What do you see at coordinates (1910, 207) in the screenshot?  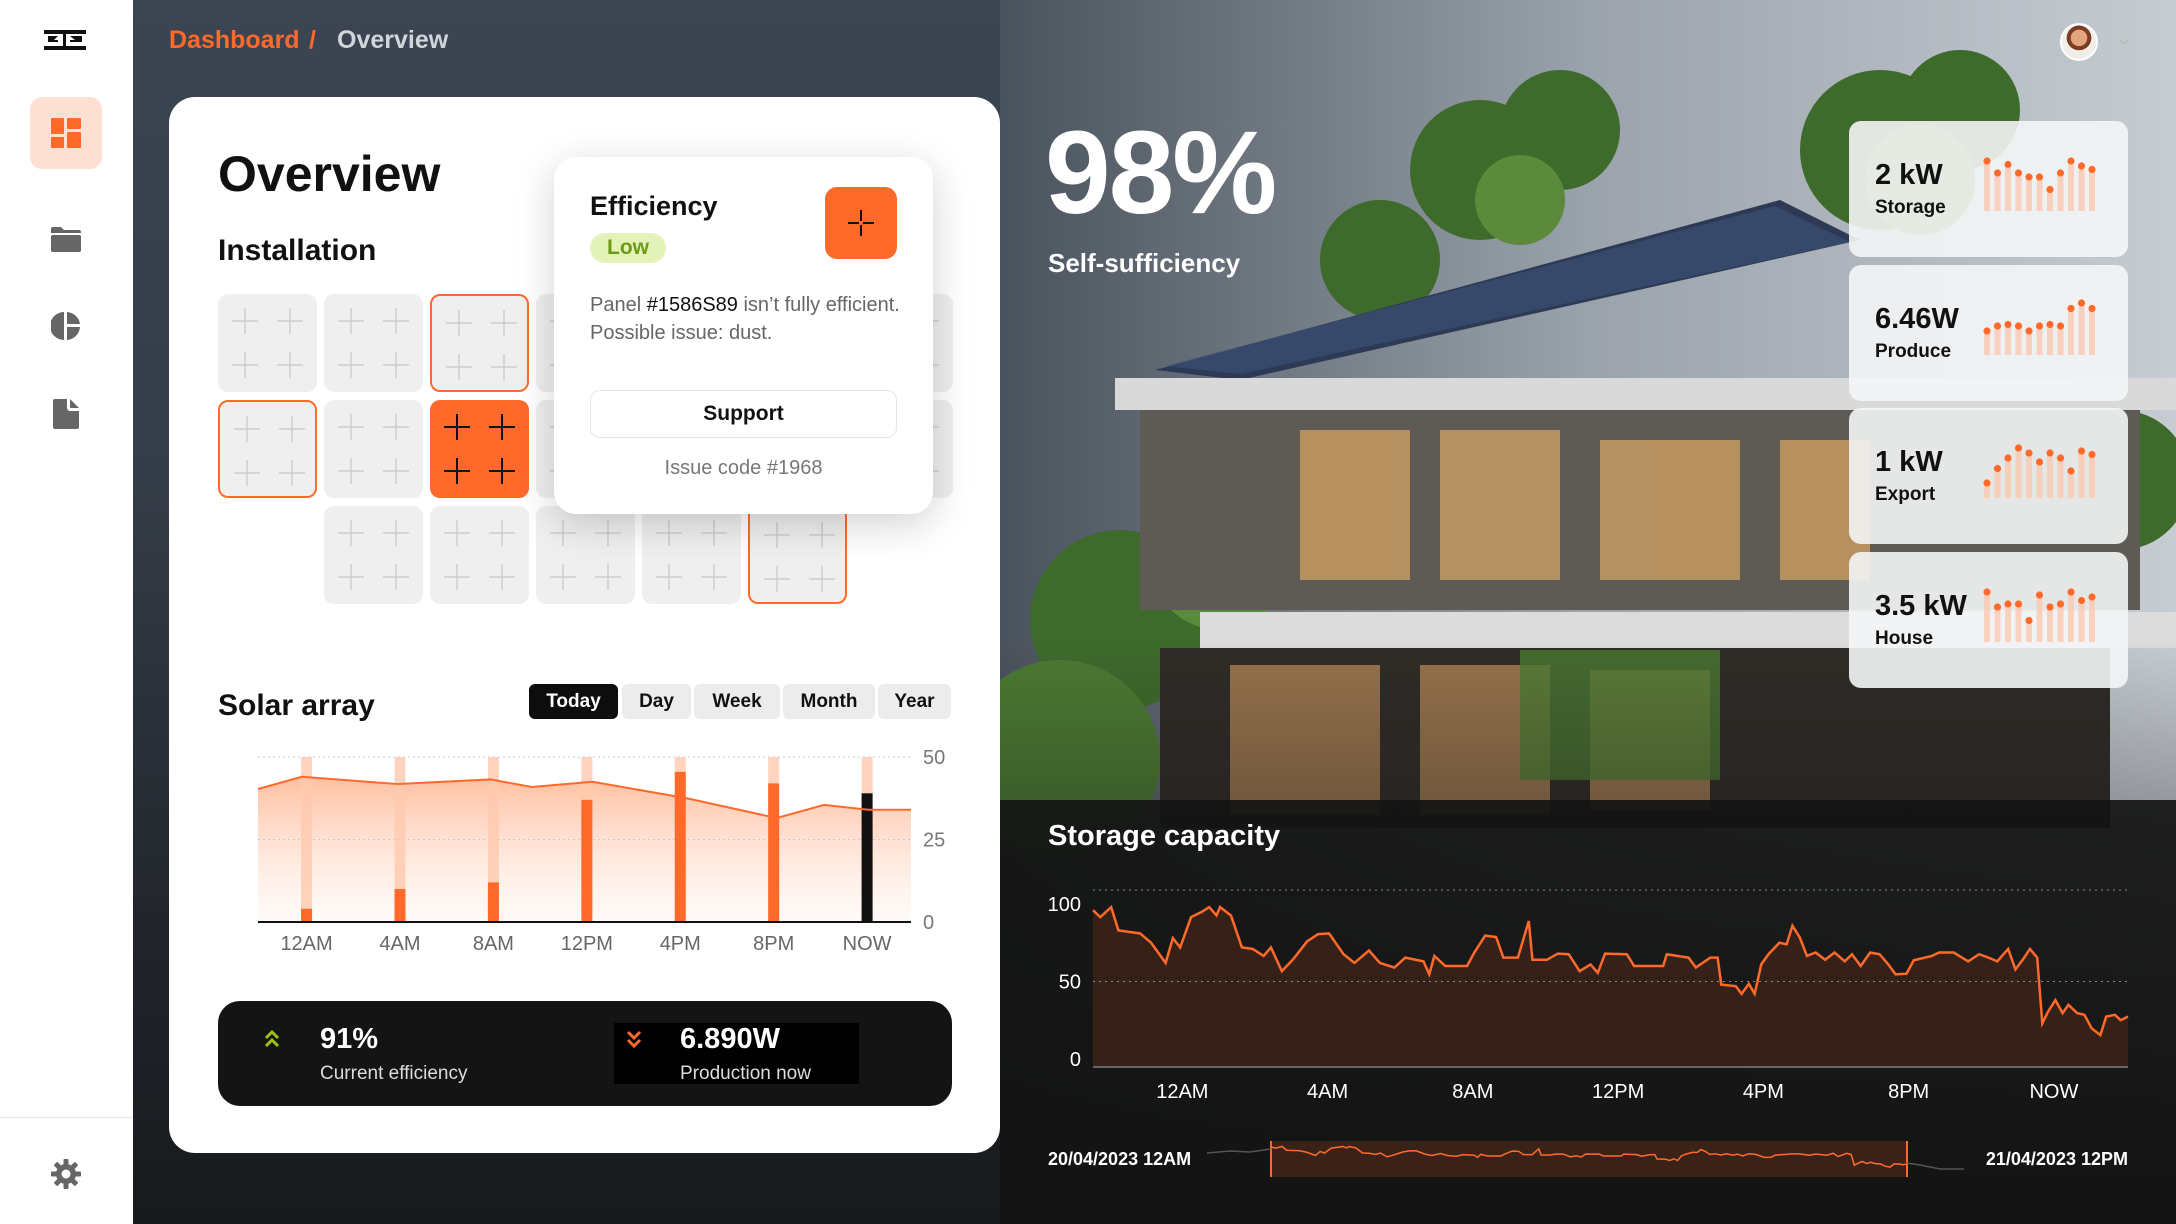 I see `metric-label: Storage` at bounding box center [1910, 207].